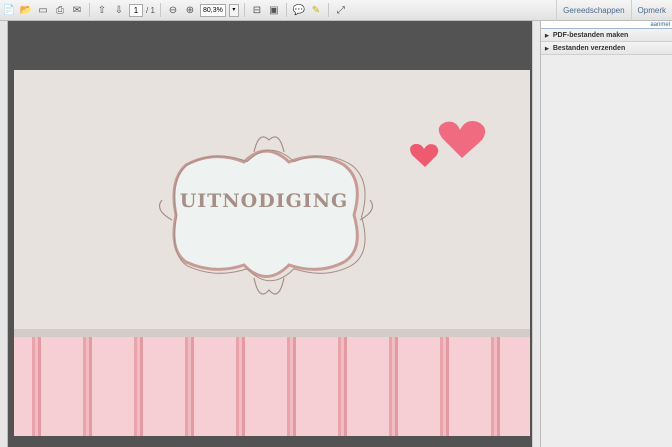 The width and height of the screenshot is (672, 447). I want to click on previous-page-icon: ⇧, so click(102, 10).